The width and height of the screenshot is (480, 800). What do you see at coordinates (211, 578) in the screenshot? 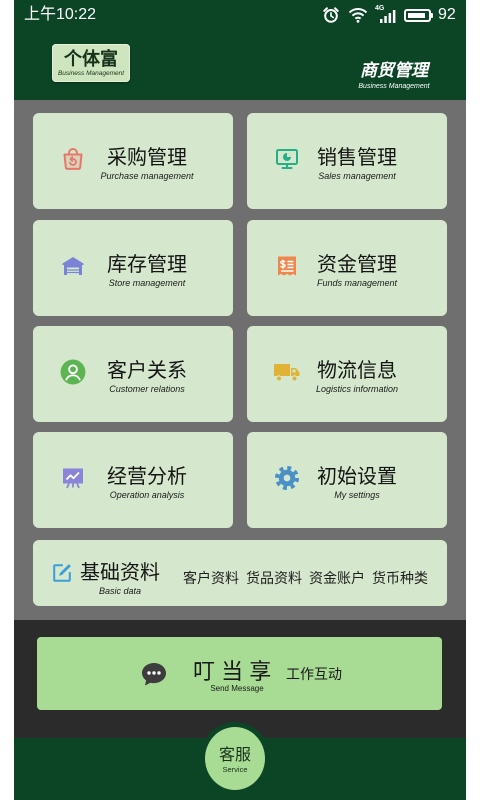
I see `link-customer-data: 客户资料` at bounding box center [211, 578].